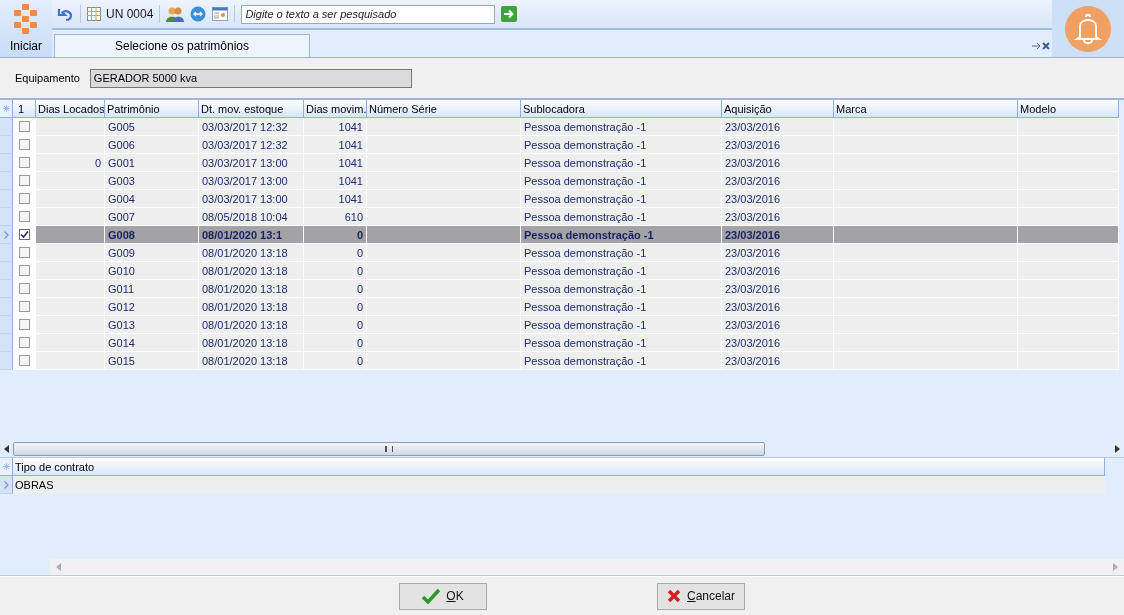 Image resolution: width=1124 pixels, height=615 pixels. Describe the element at coordinates (242, 234) in the screenshot. I see `table-cell: 08/01/2020 13:1` at that location.